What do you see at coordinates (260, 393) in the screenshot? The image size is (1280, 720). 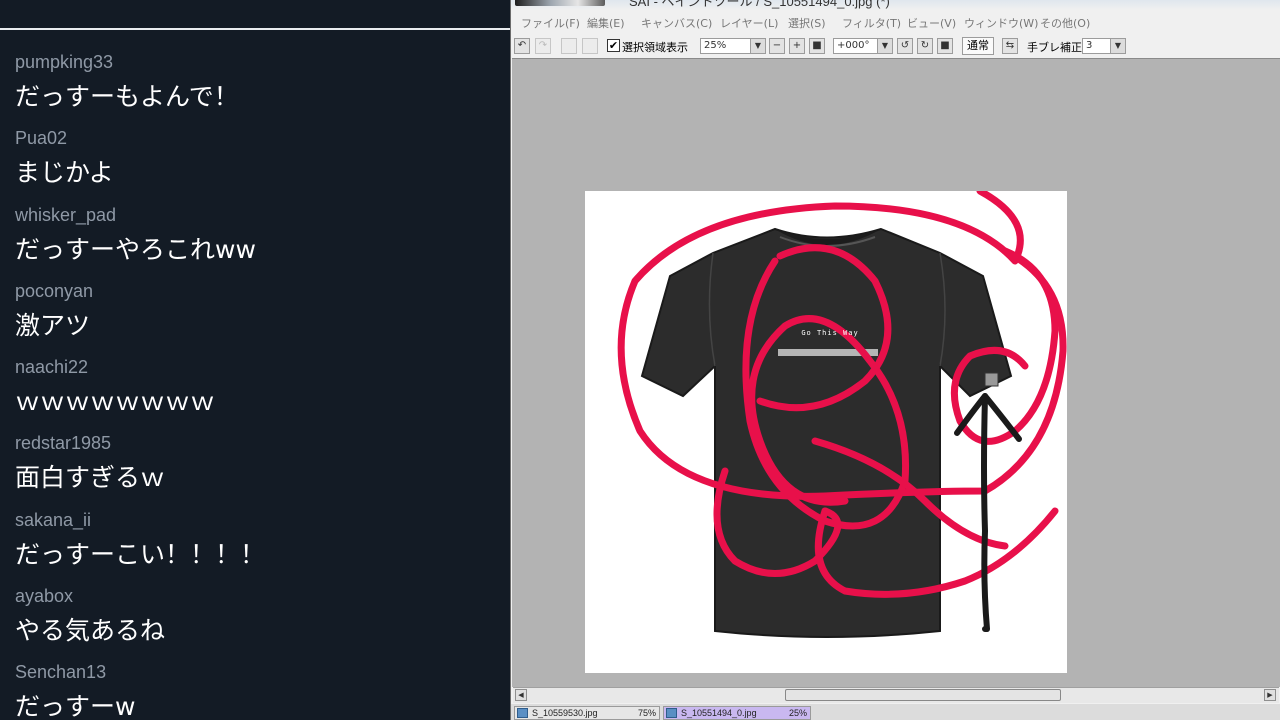 I see `chat-message: naachi22 ｗｗｗｗｗｗｗｗ` at bounding box center [260, 393].